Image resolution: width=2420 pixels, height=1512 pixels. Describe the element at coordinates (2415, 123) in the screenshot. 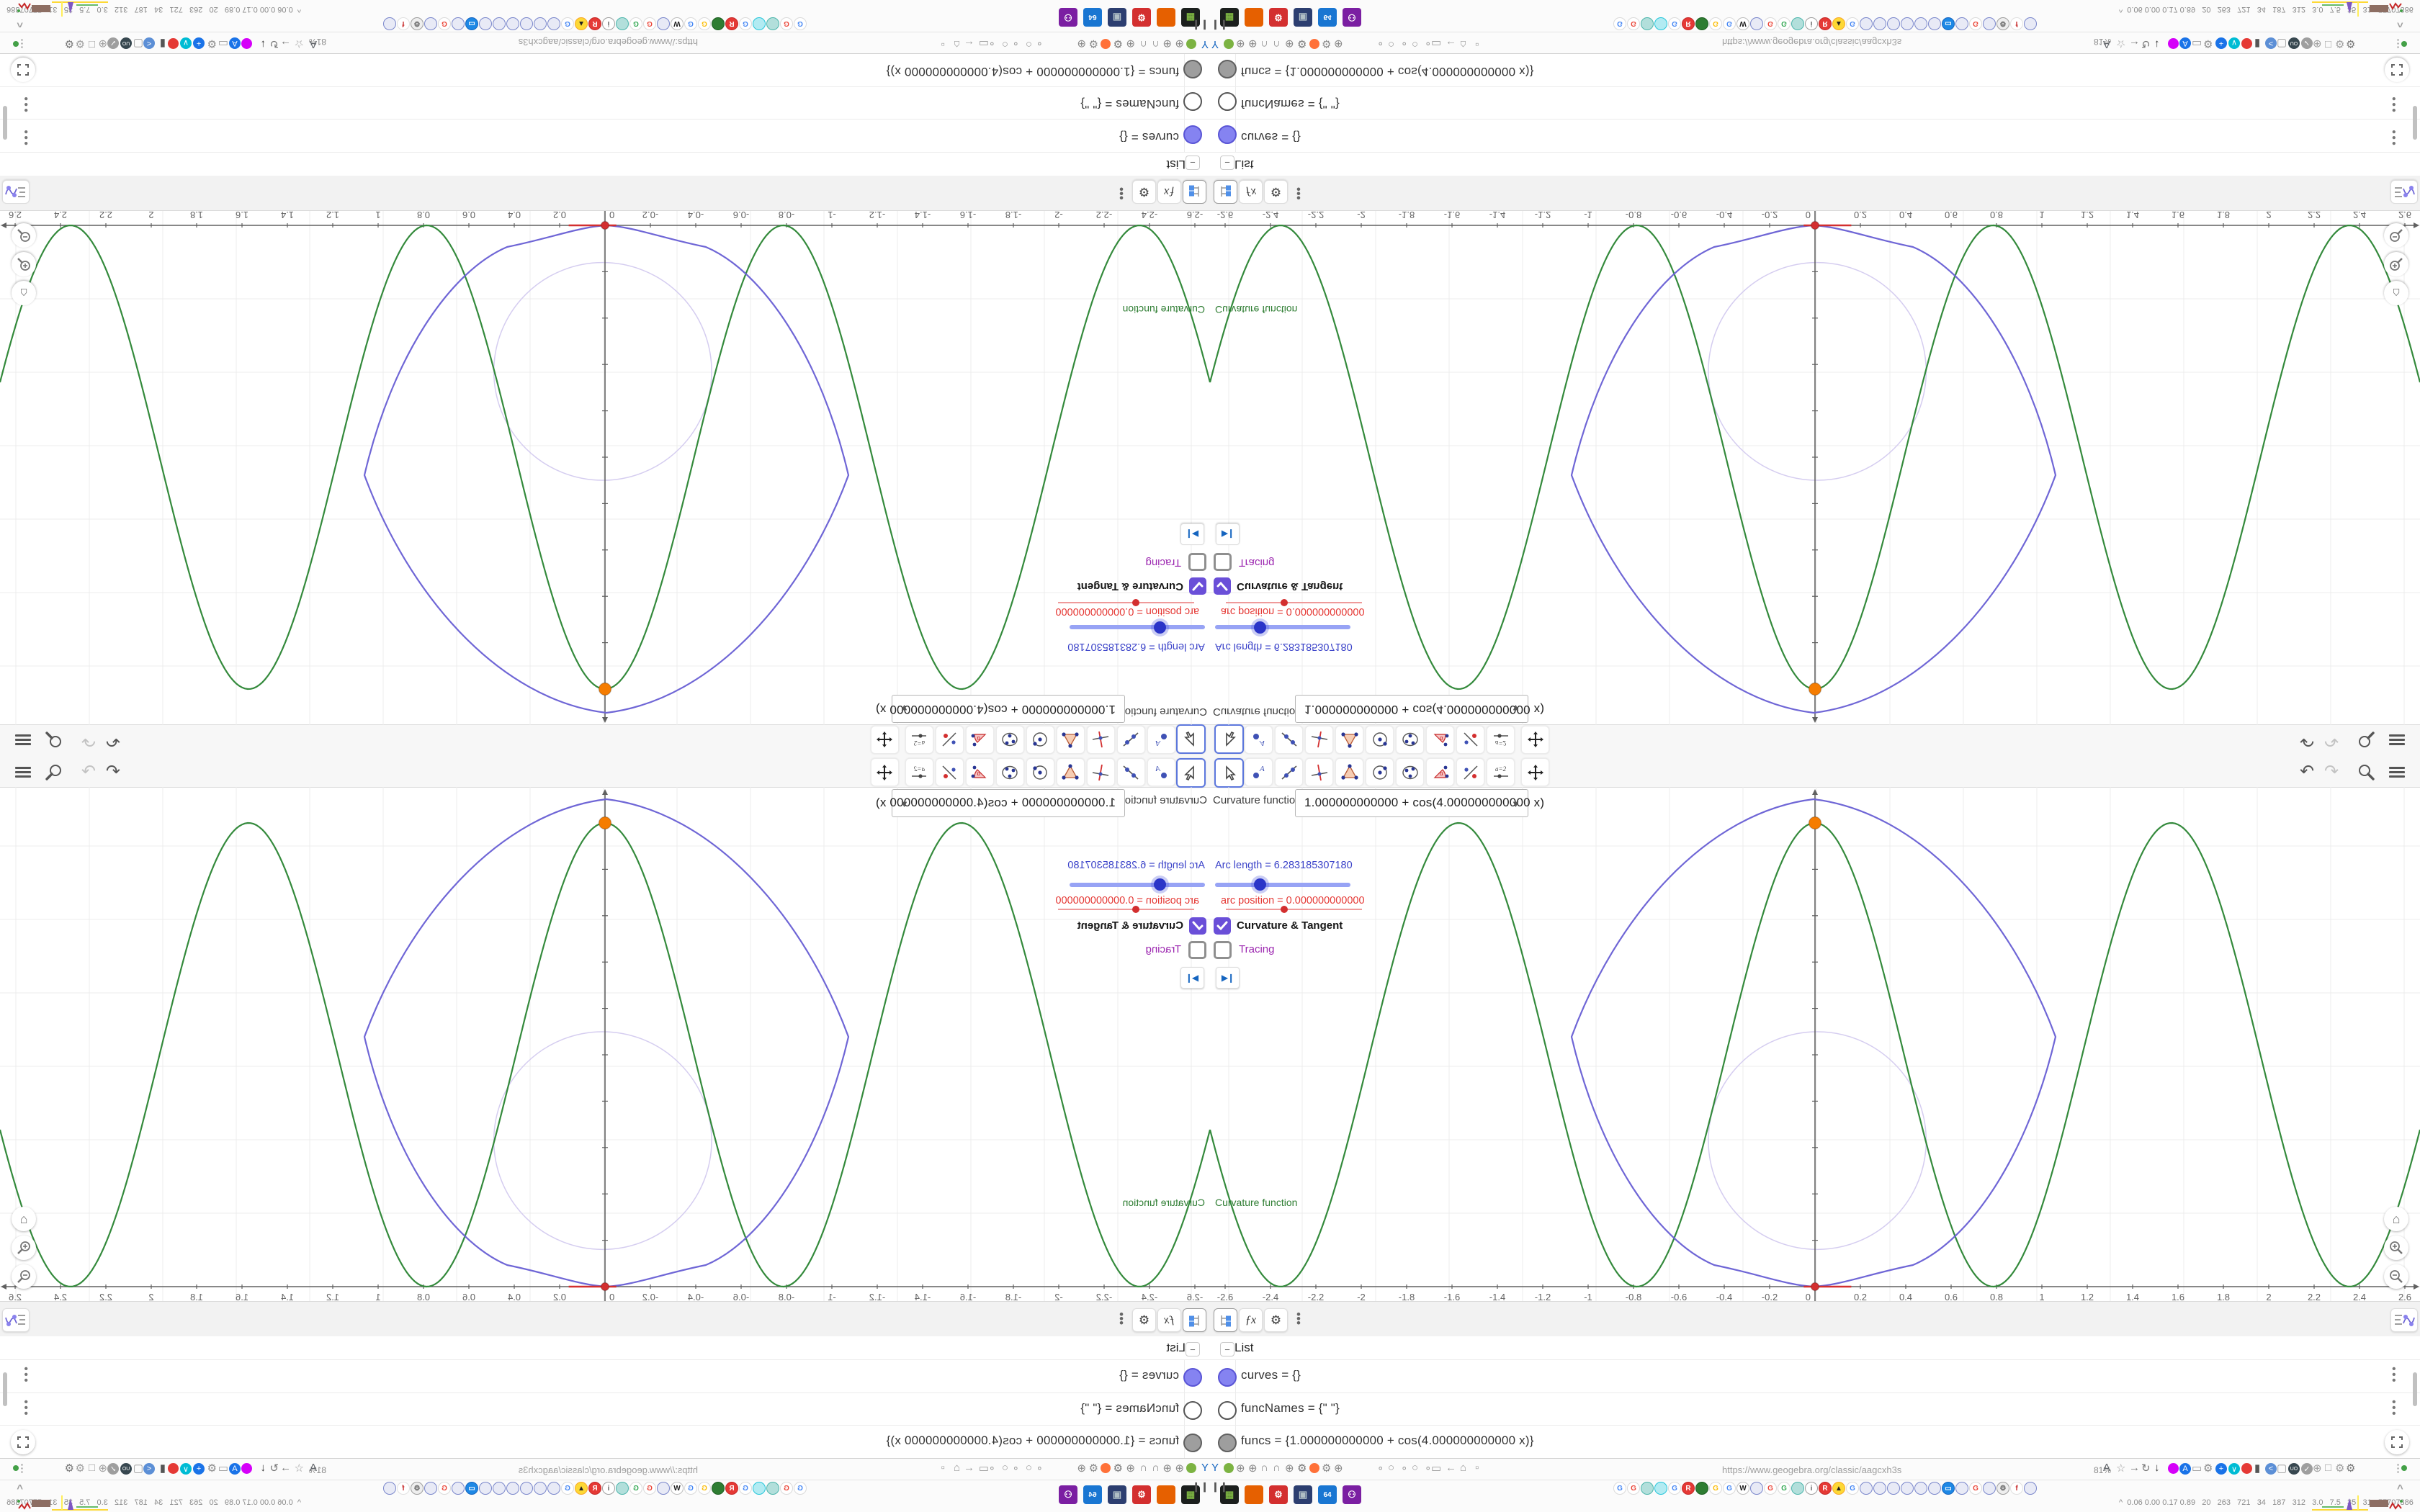

I see `scrollbar-thumb` at that location.